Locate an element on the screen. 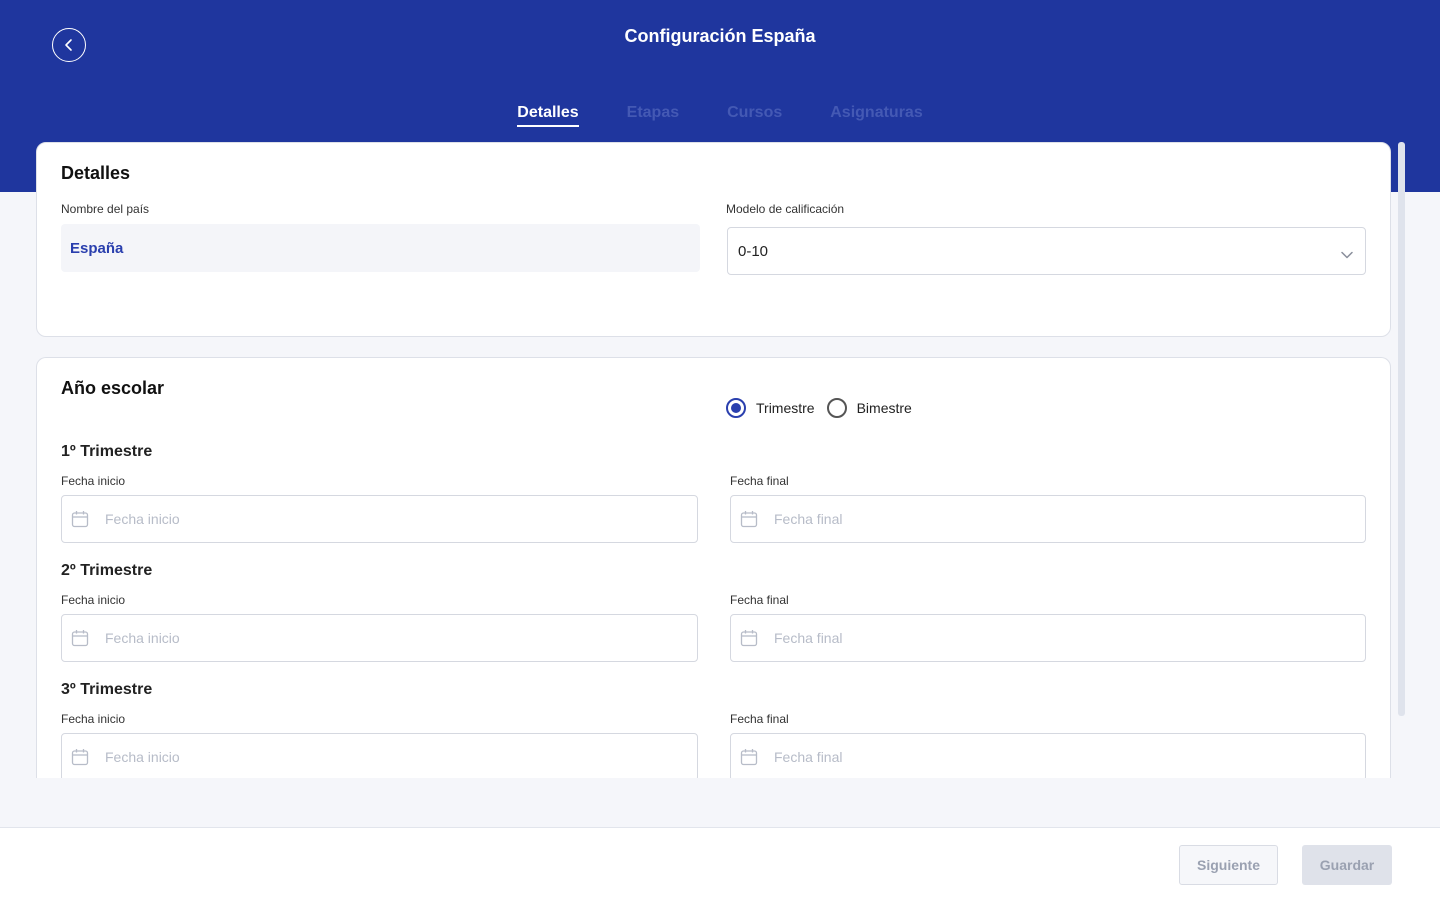  next-button: Siguiente is located at coordinates (1228, 865).